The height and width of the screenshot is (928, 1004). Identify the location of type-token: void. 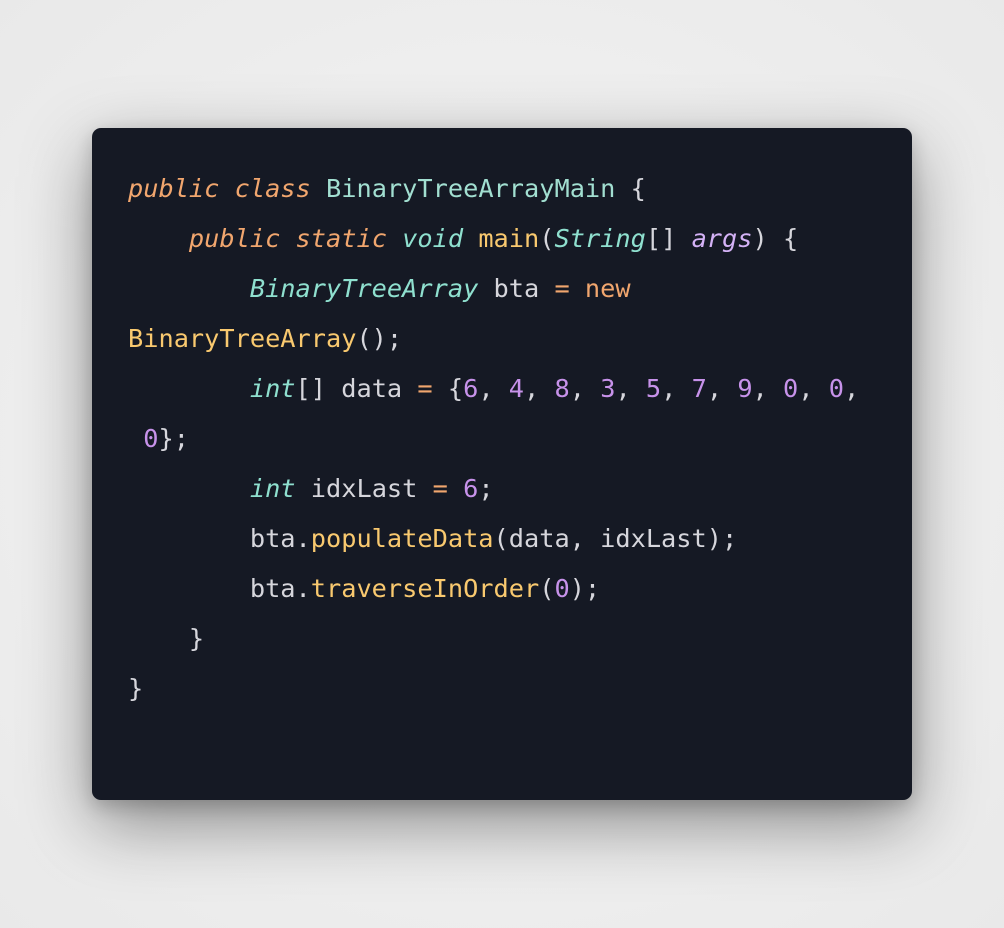
(433, 238).